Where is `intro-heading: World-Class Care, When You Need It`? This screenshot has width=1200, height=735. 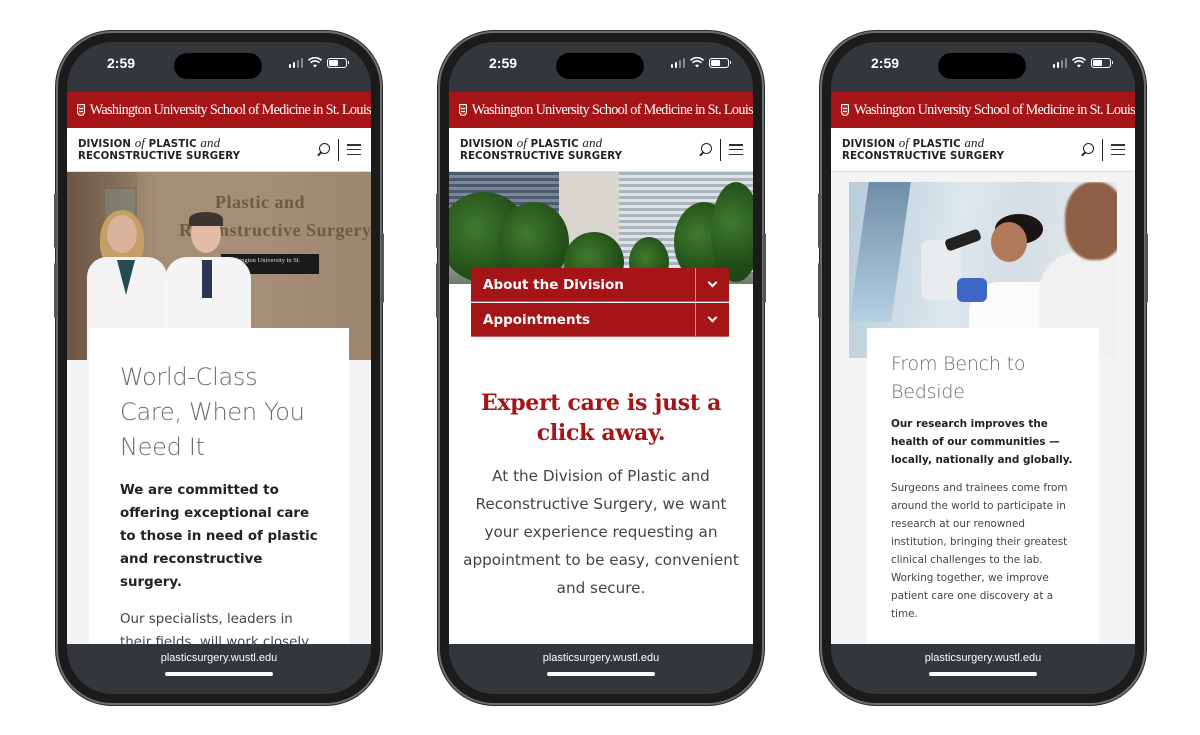
intro-heading: World-Class Care, When You Need It is located at coordinates (212, 412).